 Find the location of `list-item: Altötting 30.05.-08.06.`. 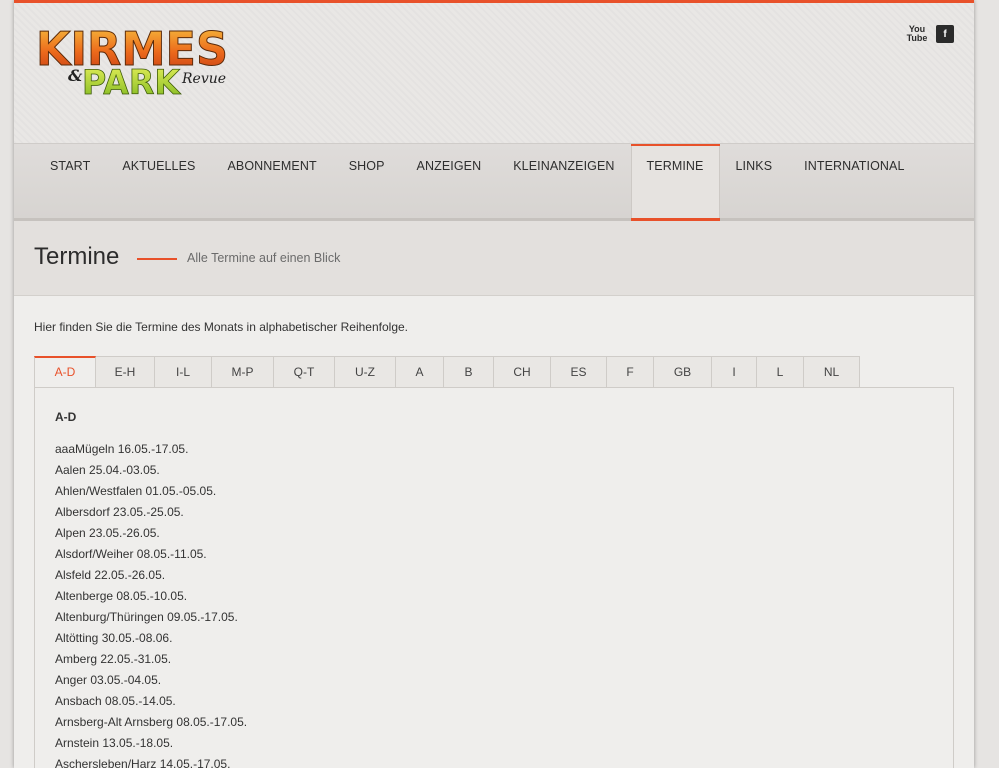

list-item: Altötting 30.05.-08.06. is located at coordinates (114, 638).